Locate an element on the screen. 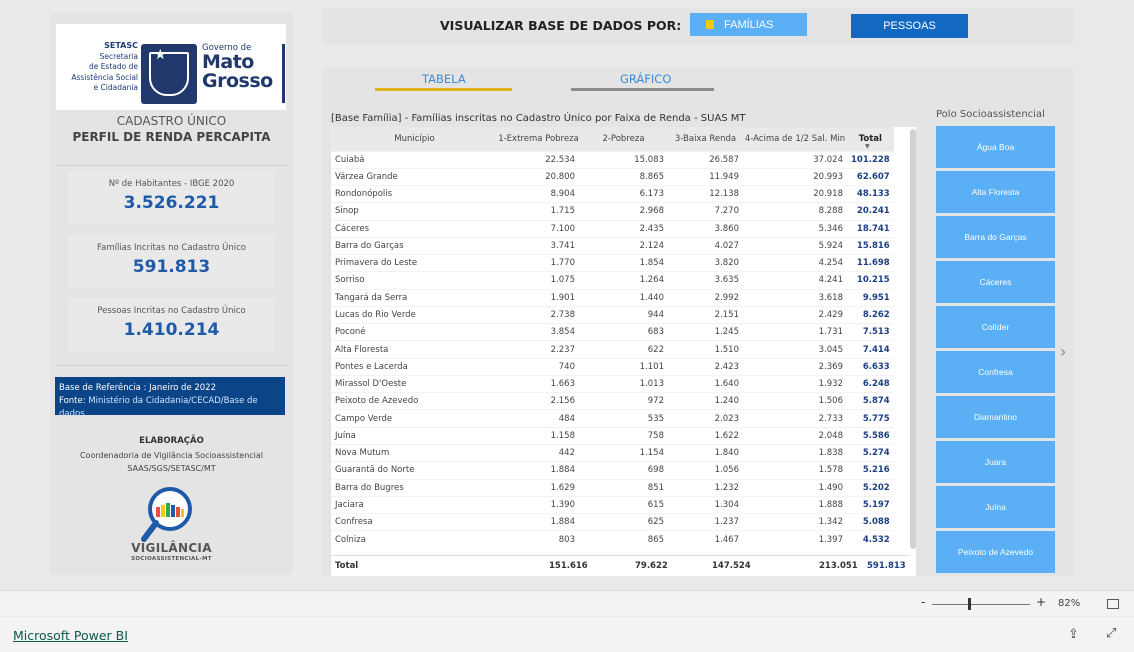  table-scrollbar is located at coordinates (913, 339).